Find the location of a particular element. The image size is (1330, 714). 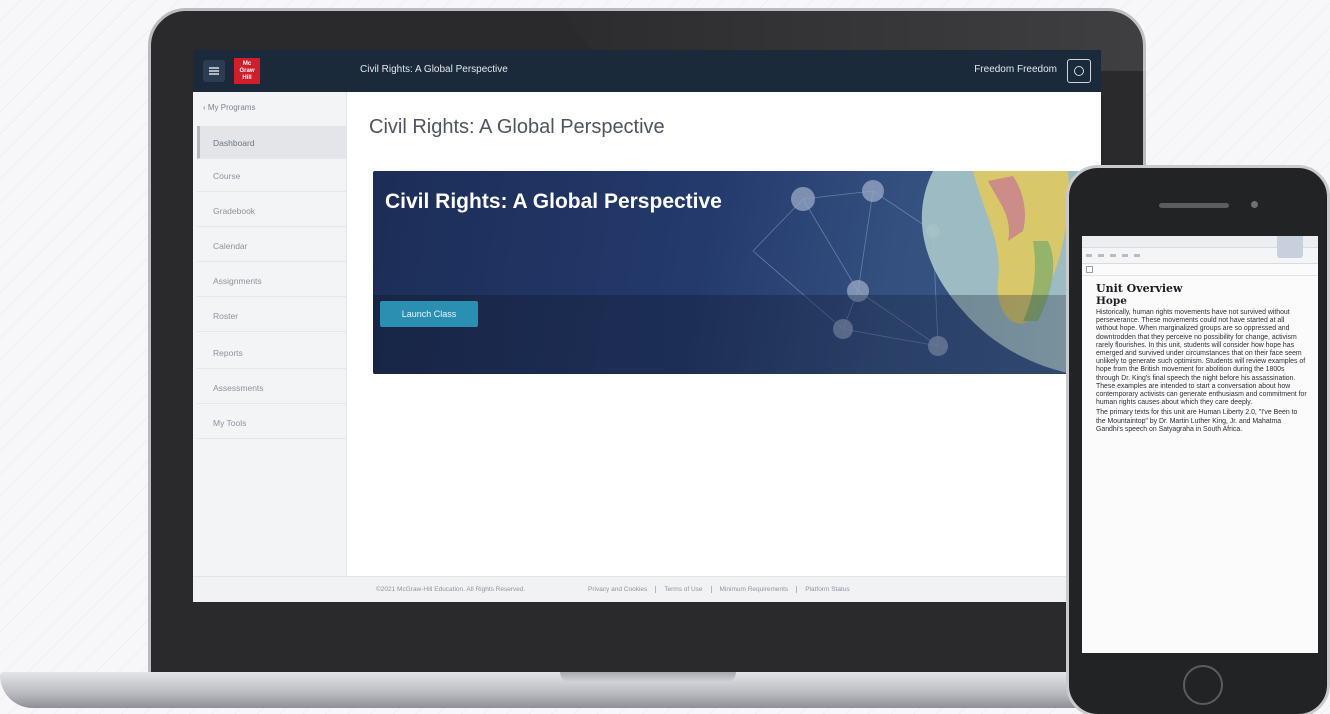

phone-speaker is located at coordinates (1194, 205).